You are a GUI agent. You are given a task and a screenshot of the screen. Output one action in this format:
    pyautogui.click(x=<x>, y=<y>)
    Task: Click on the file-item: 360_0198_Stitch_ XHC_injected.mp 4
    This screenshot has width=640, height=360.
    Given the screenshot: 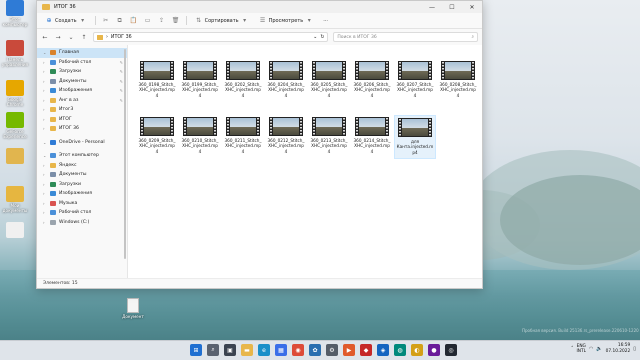 What is the action you would take?
    pyautogui.click(x=157, y=81)
    